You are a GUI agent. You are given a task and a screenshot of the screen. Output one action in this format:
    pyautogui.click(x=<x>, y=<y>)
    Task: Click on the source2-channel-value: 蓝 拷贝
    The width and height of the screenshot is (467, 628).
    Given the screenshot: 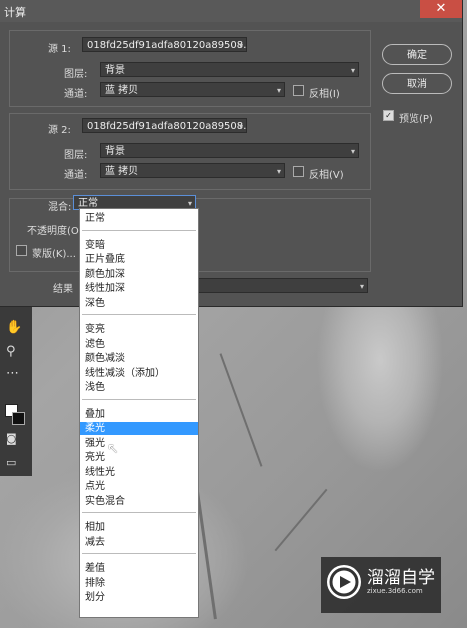 What is the action you would take?
    pyautogui.click(x=122, y=171)
    